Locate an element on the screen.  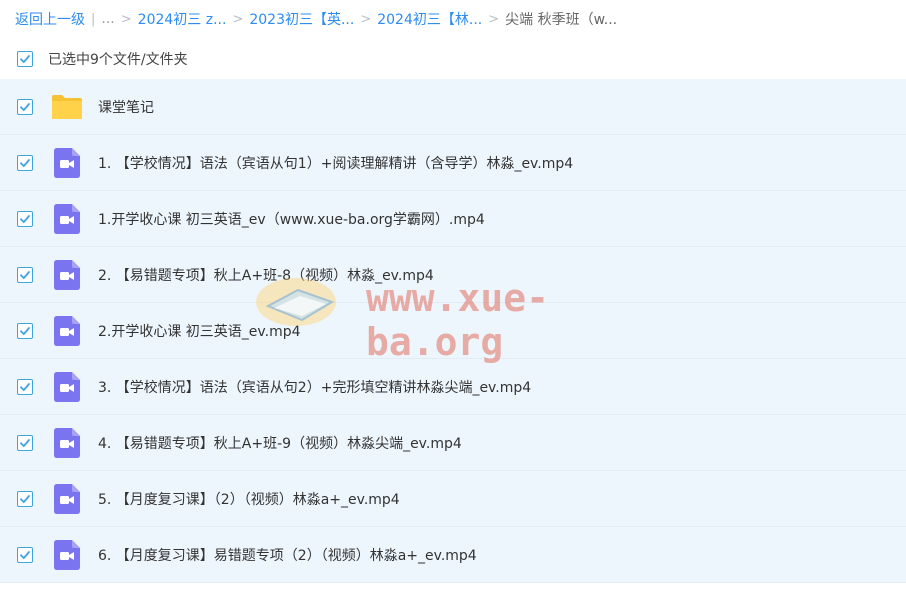
file-name: 1. 【学校情况】语法（宾语从句1）+阅读理解精讲（含导学）林淼_ev.mp4 is located at coordinates (335, 163).